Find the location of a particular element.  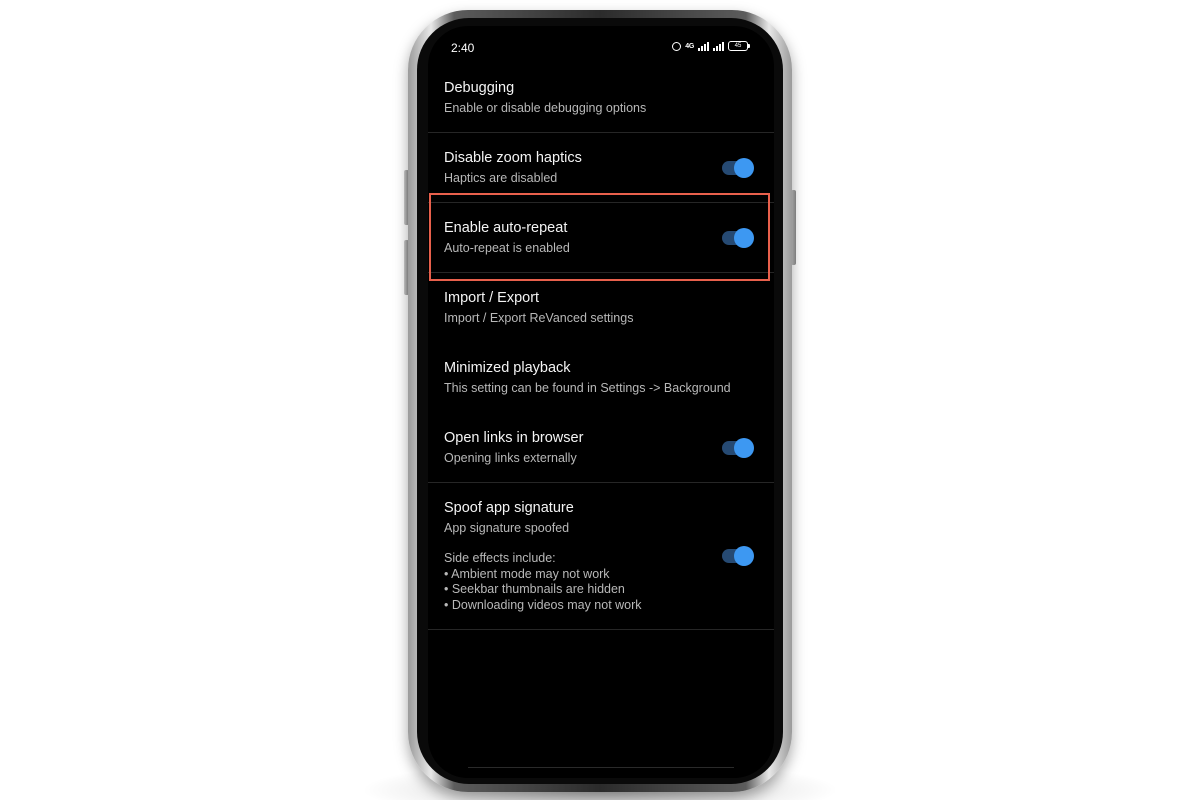

open-links-toggle is located at coordinates (738, 448).